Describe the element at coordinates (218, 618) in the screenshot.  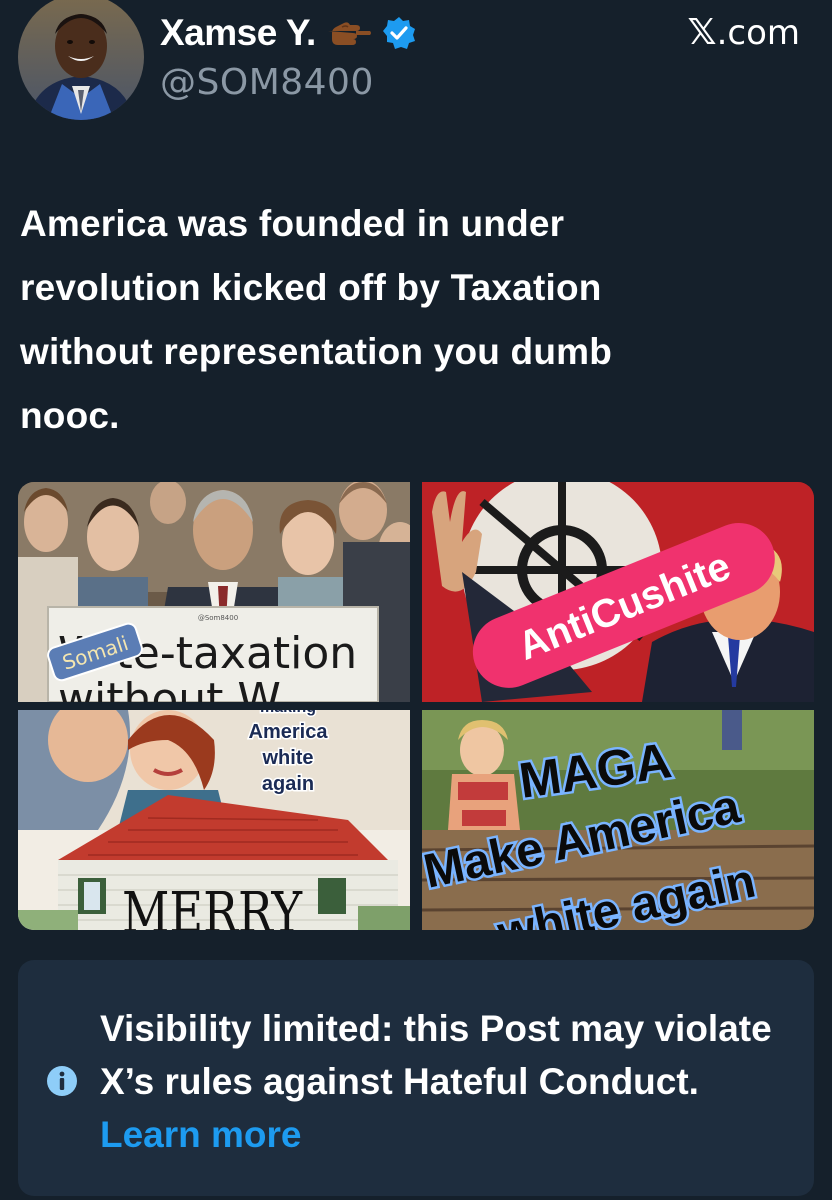
I see `sign-watermark: @Som8400` at that location.